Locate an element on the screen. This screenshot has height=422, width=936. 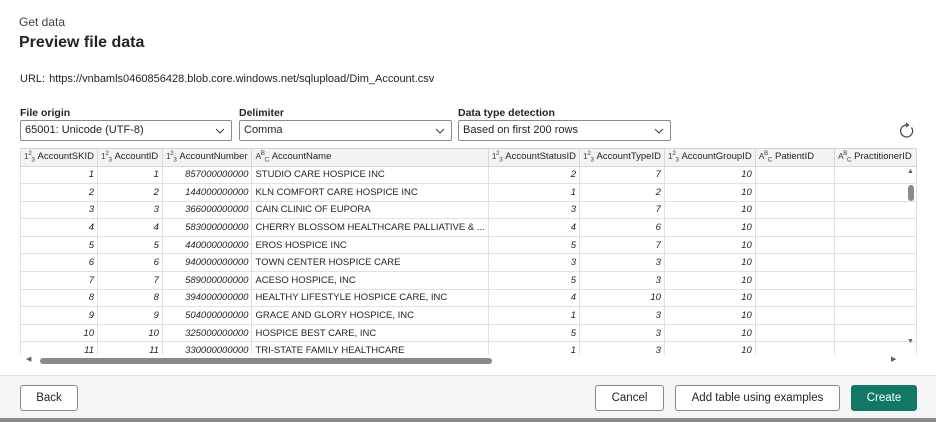
table-cell: EROS HOSPICE INC is located at coordinates (370, 245).